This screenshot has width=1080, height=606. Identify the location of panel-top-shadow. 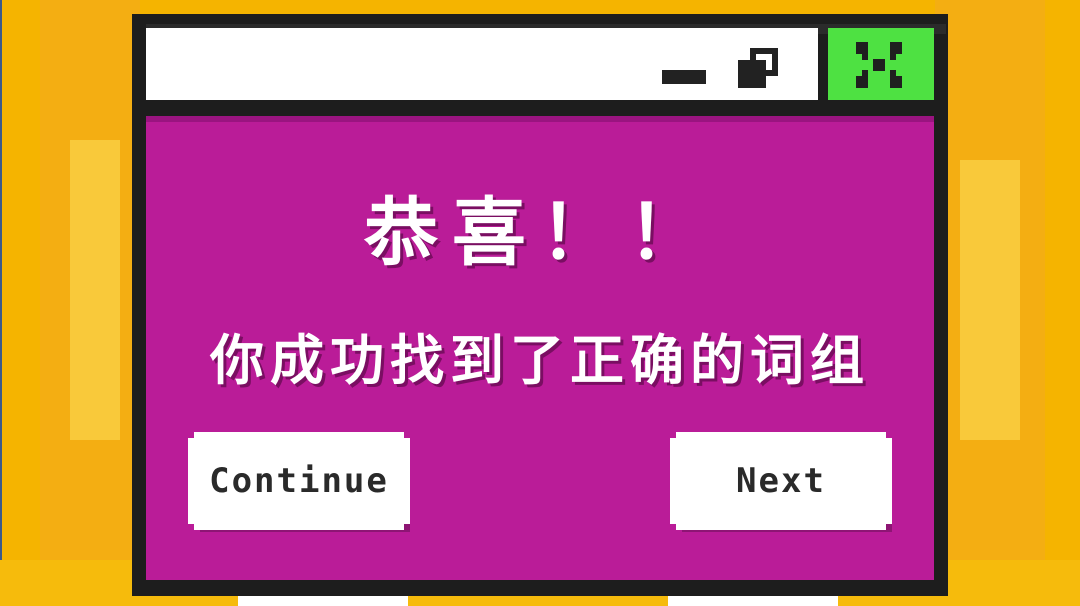
(540, 119).